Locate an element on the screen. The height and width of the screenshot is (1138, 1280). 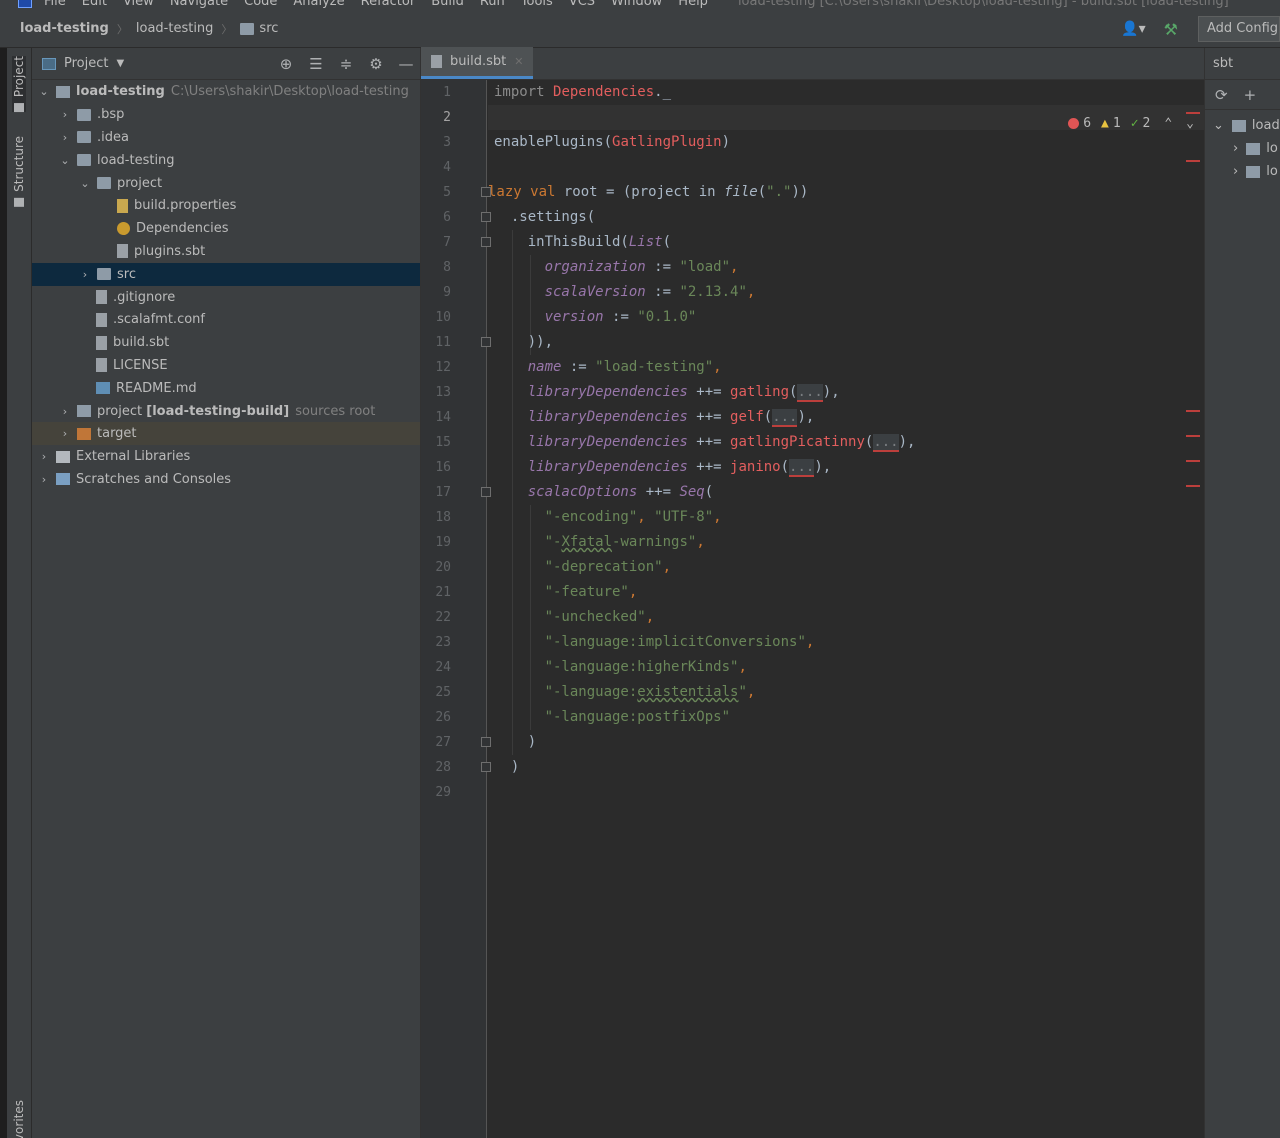
inspection-widget: 6 ▲ 1 ✓ 2 ⌃ ⌄ is located at coordinates (1131, 123).